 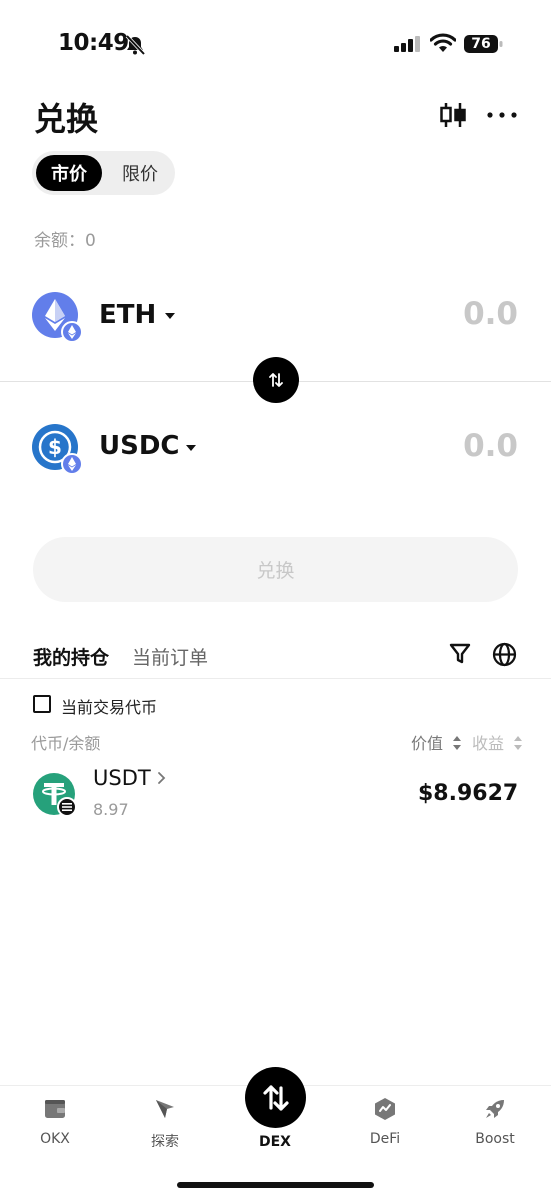 I want to click on column-profit-label: 收益, so click(x=488, y=743).